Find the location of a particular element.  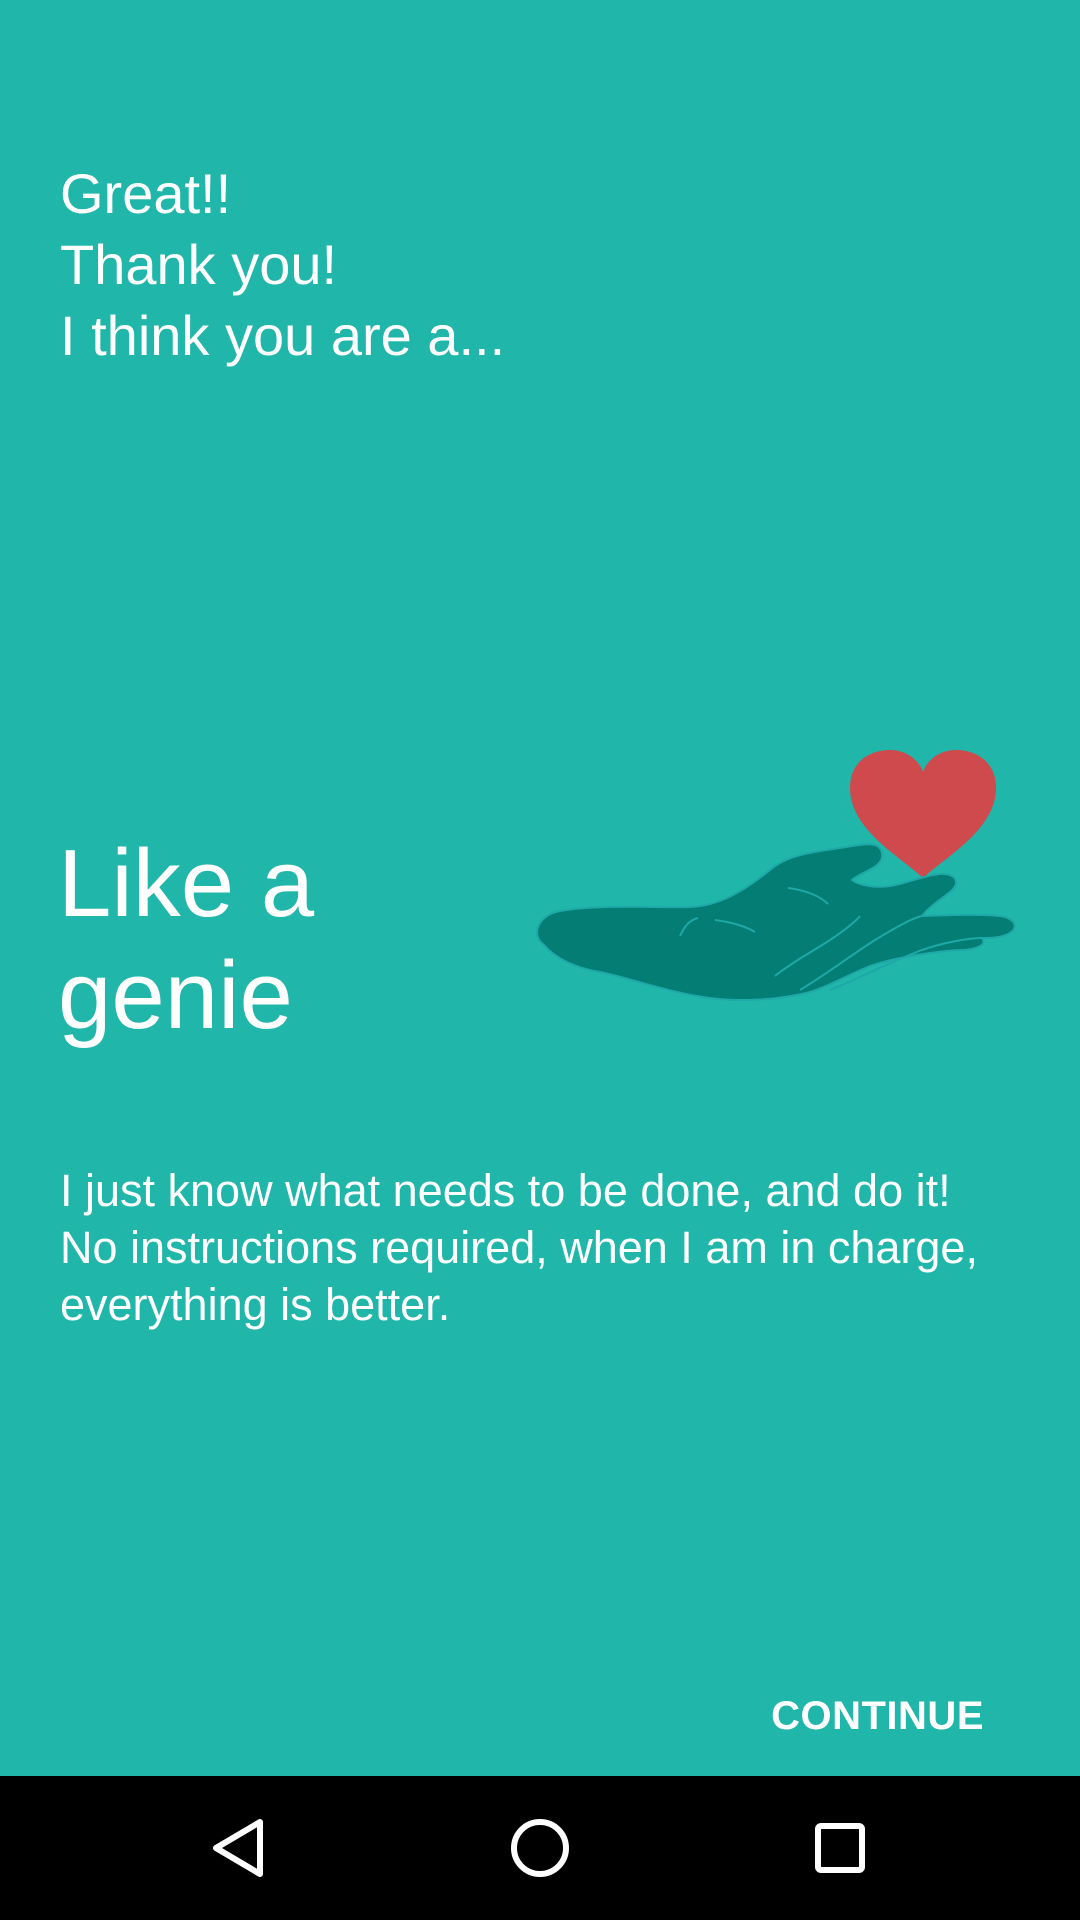

home-button is located at coordinates (540, 1848).